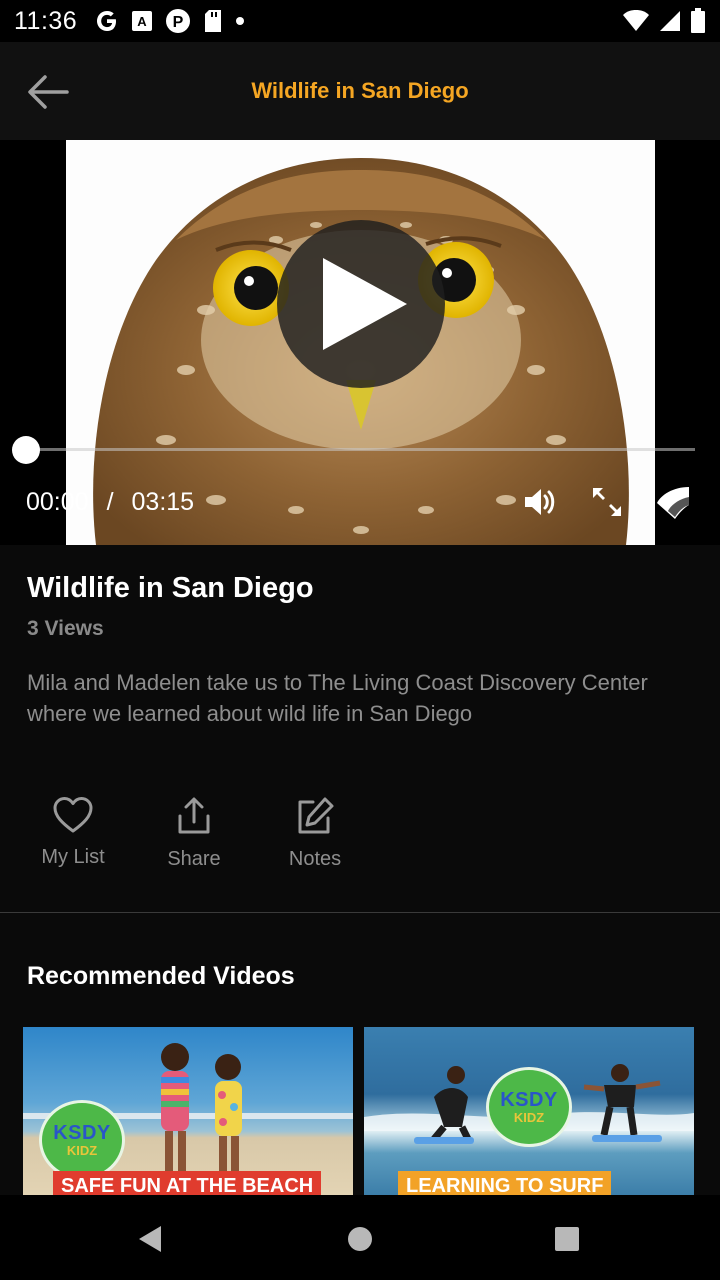 The width and height of the screenshot is (720, 1280). I want to click on time-readout: 00:00 / 03:15, so click(110, 502).